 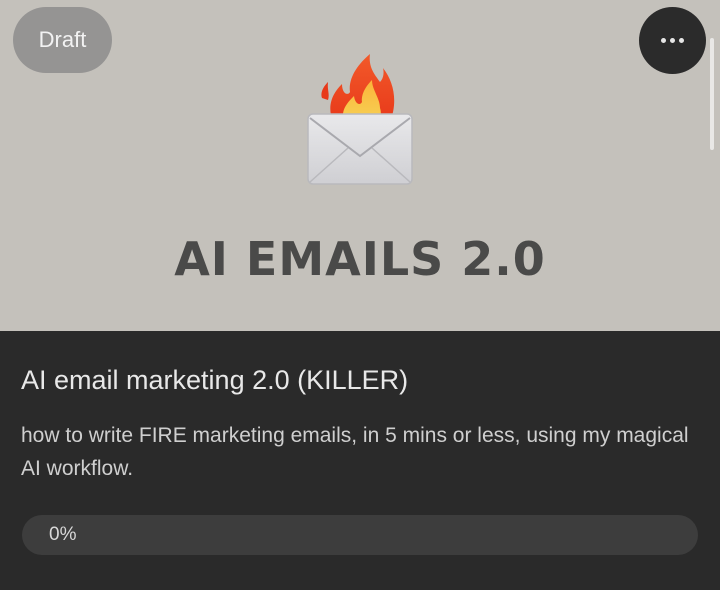 What do you see at coordinates (360, 259) in the screenshot?
I see `cover-title: AI EMAILS 2.0` at bounding box center [360, 259].